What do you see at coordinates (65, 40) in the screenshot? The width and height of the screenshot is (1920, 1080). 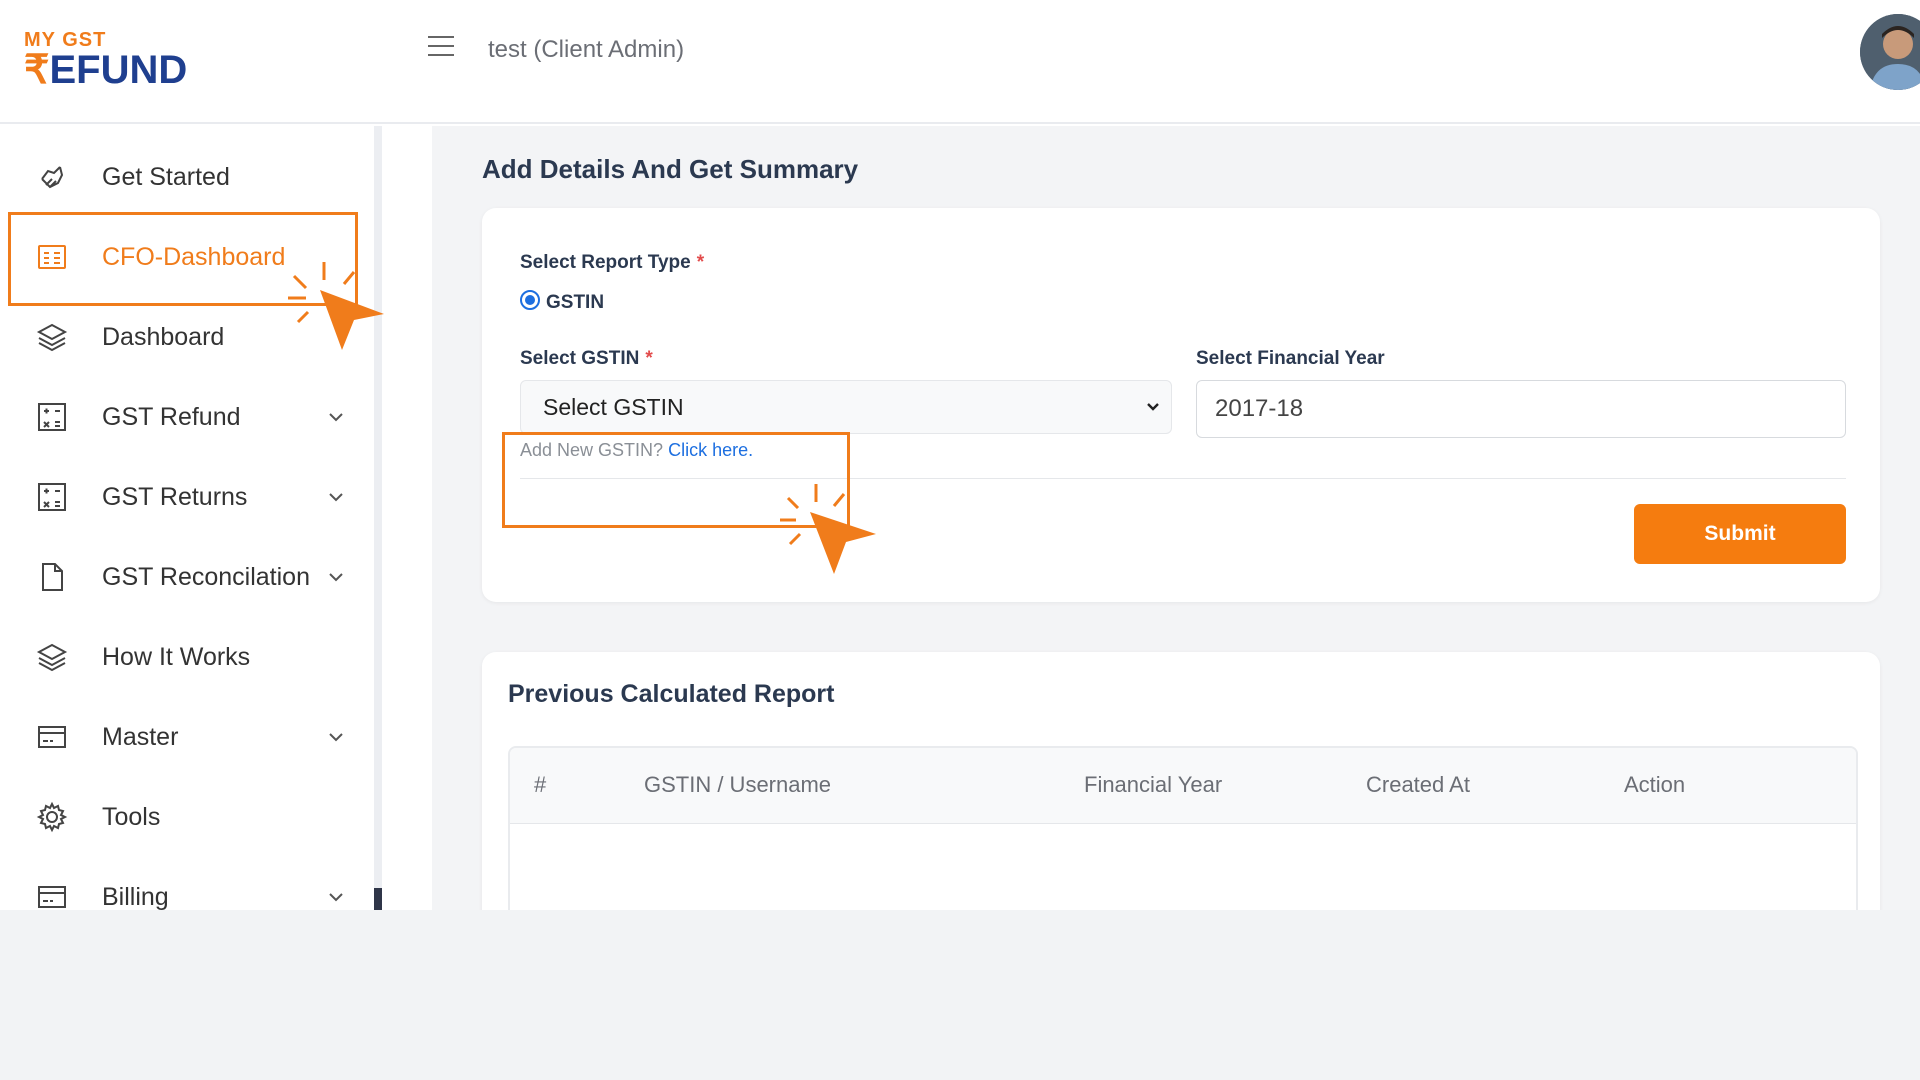 I see `logo-top-text: MY GST` at bounding box center [65, 40].